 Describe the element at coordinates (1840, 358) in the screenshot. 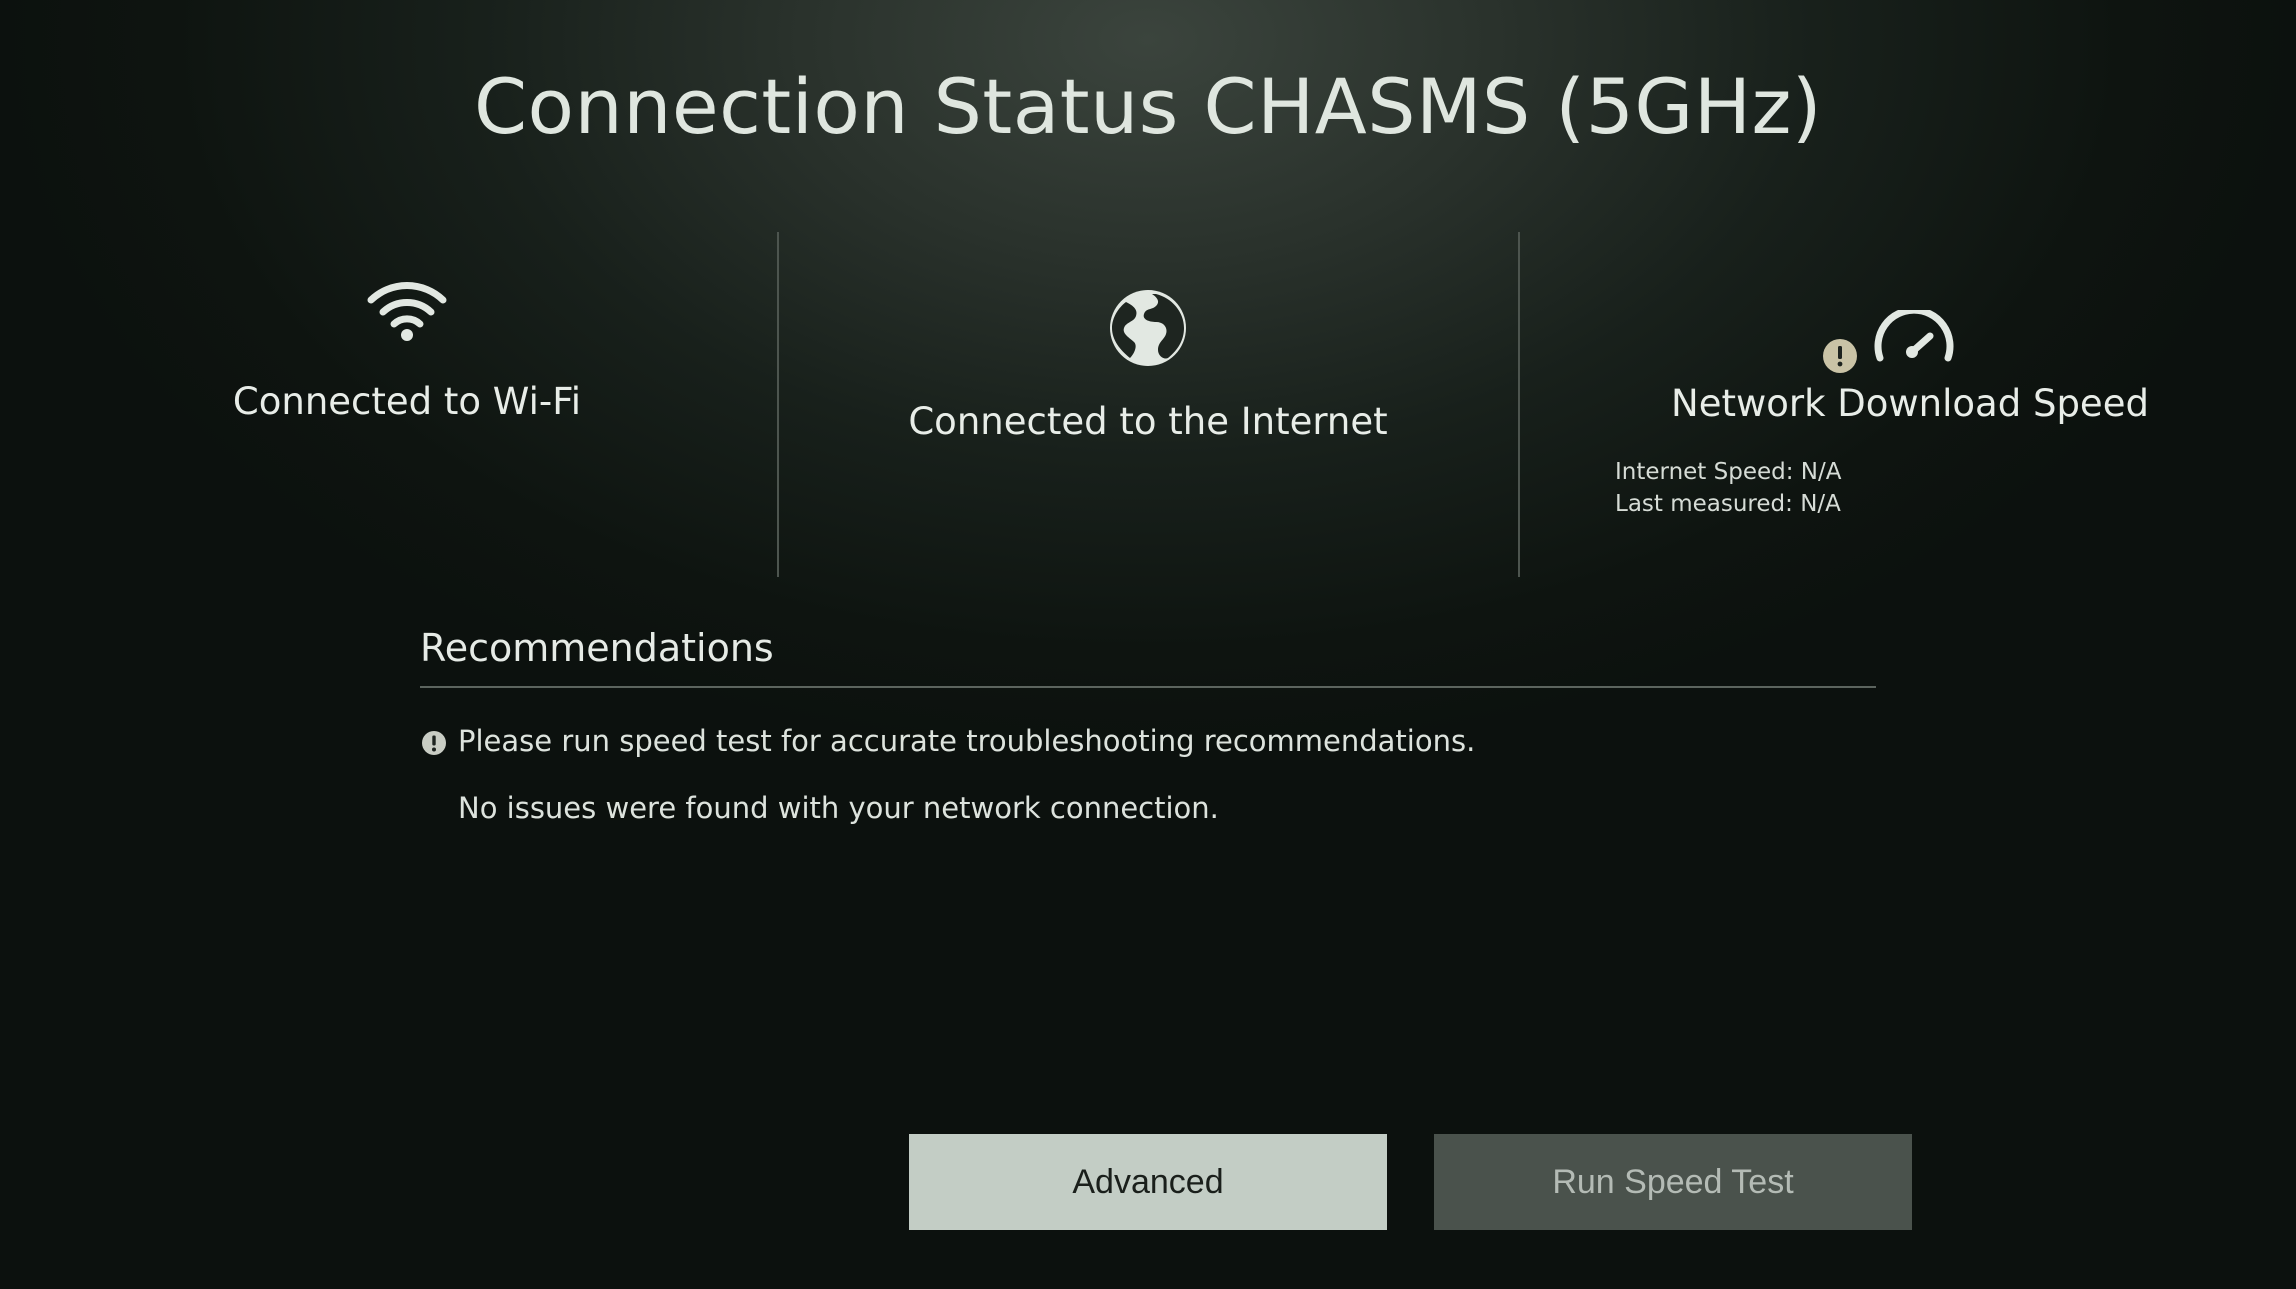

I see `warning-icon` at that location.